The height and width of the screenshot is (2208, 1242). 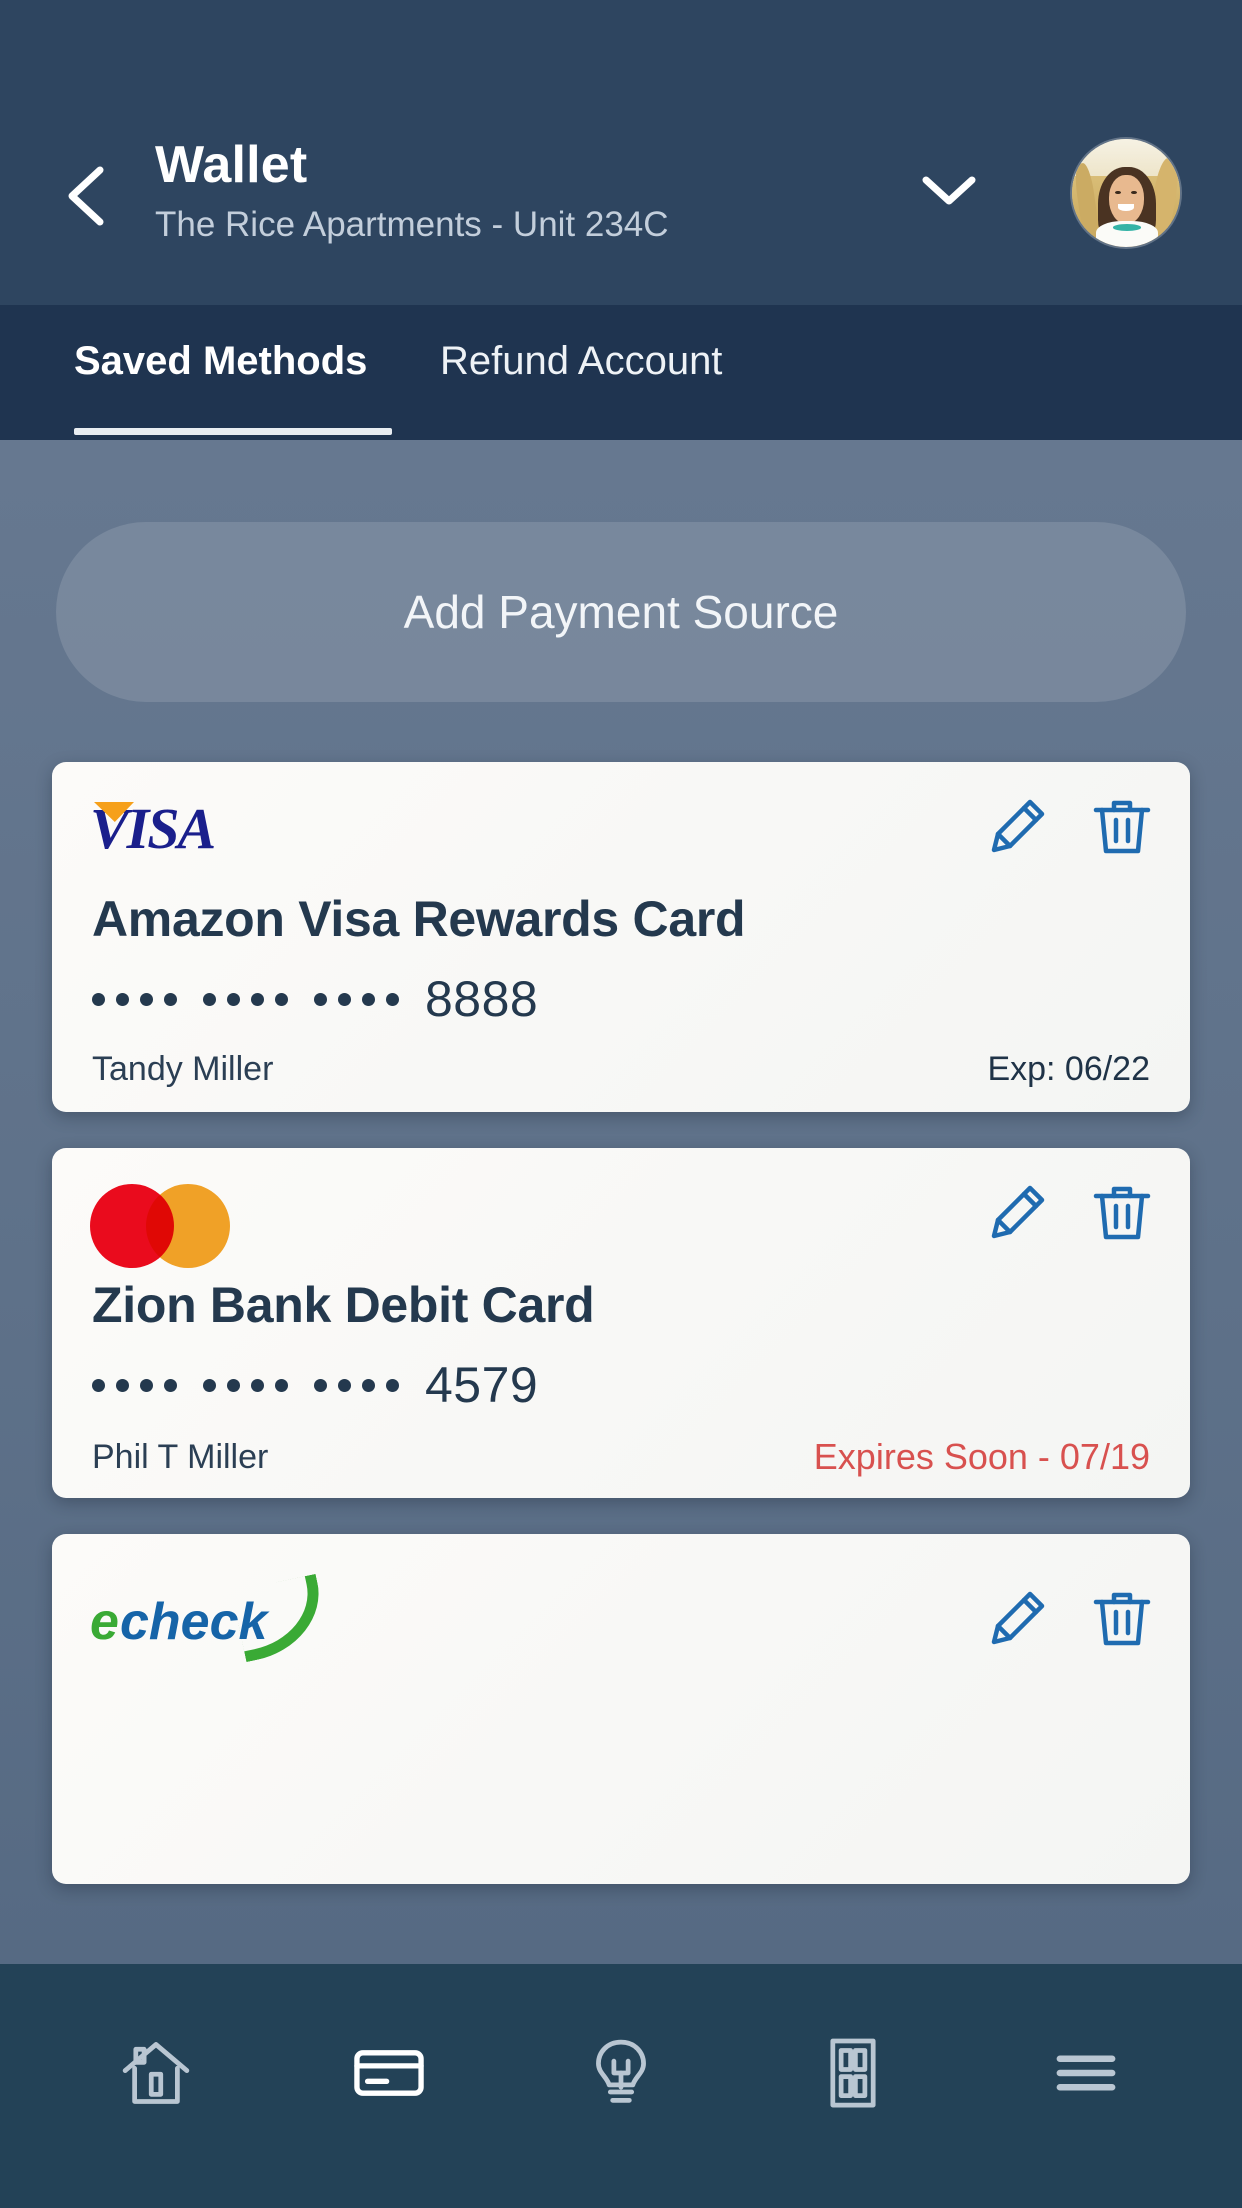 What do you see at coordinates (1068, 1069) in the screenshot?
I see `card-expiry: Exp: 06/22` at bounding box center [1068, 1069].